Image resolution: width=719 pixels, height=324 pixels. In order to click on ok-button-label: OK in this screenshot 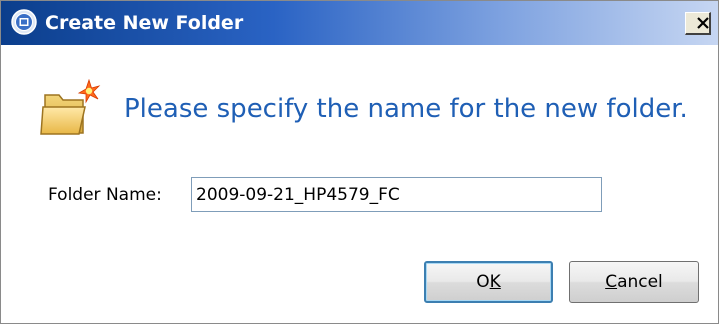, I will do `click(488, 282)`.